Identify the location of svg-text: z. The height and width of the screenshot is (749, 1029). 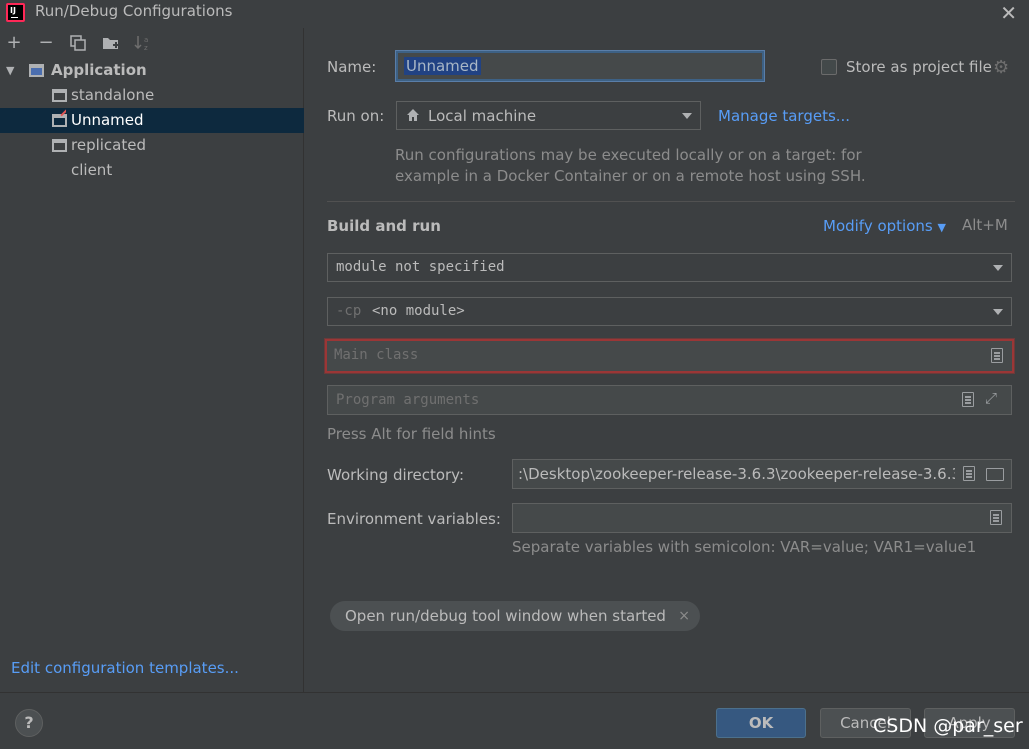
(146, 48).